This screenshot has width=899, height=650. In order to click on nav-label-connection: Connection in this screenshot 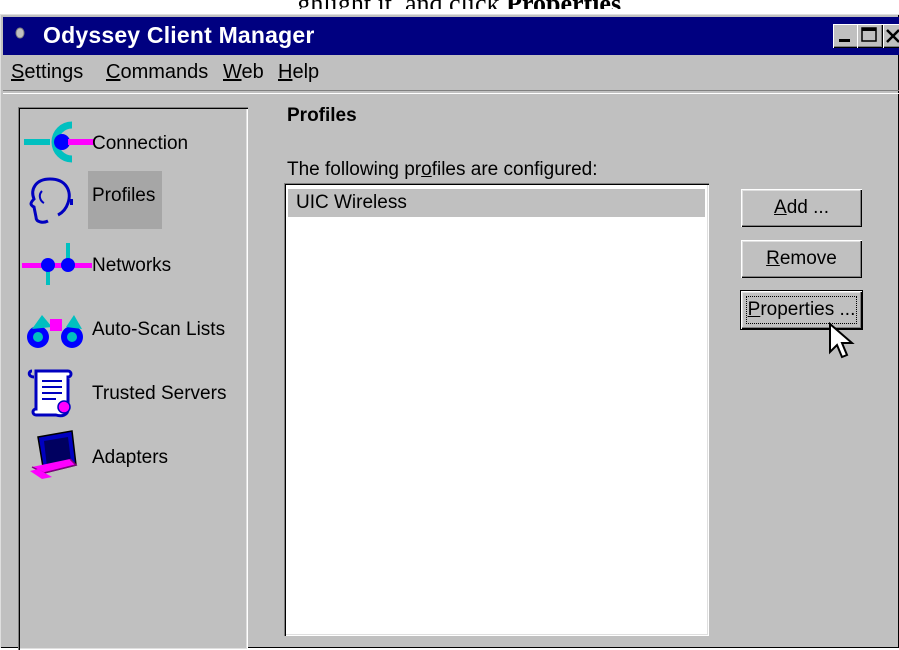, I will do `click(140, 143)`.